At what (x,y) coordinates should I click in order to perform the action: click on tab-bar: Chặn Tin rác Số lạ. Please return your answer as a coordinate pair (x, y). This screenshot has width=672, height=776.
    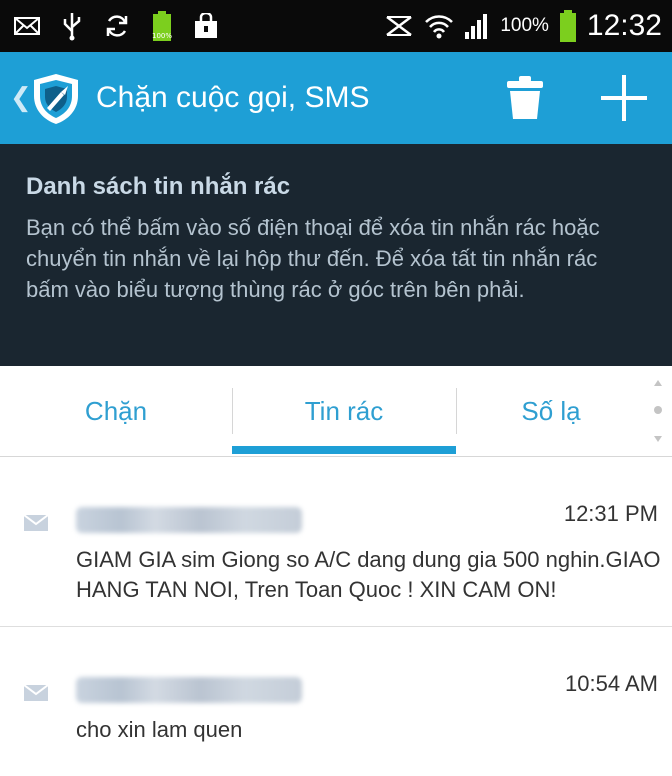
    Looking at the image, I should click on (336, 411).